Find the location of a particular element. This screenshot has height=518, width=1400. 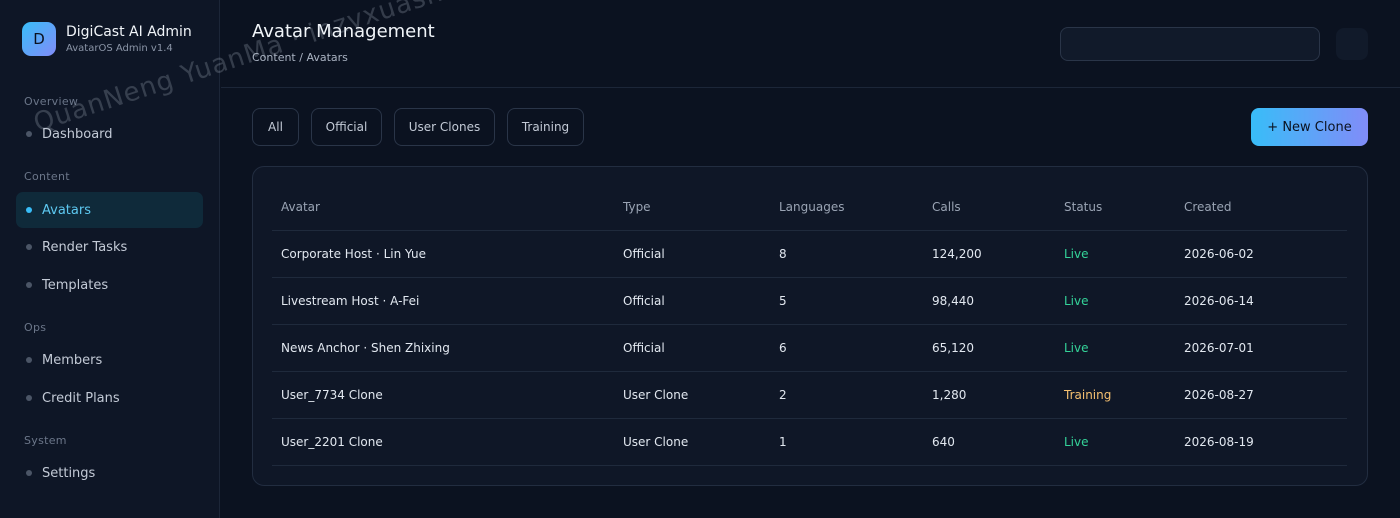

column-header-type: Type is located at coordinates (692, 208).